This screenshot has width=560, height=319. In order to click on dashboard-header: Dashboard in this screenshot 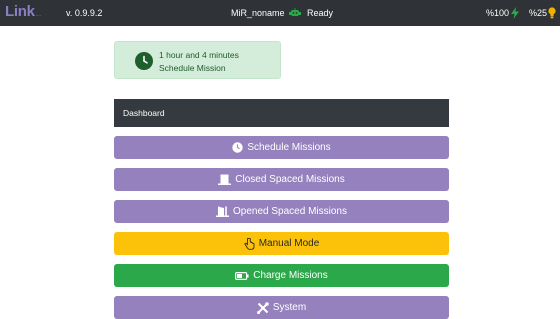, I will do `click(281, 113)`.